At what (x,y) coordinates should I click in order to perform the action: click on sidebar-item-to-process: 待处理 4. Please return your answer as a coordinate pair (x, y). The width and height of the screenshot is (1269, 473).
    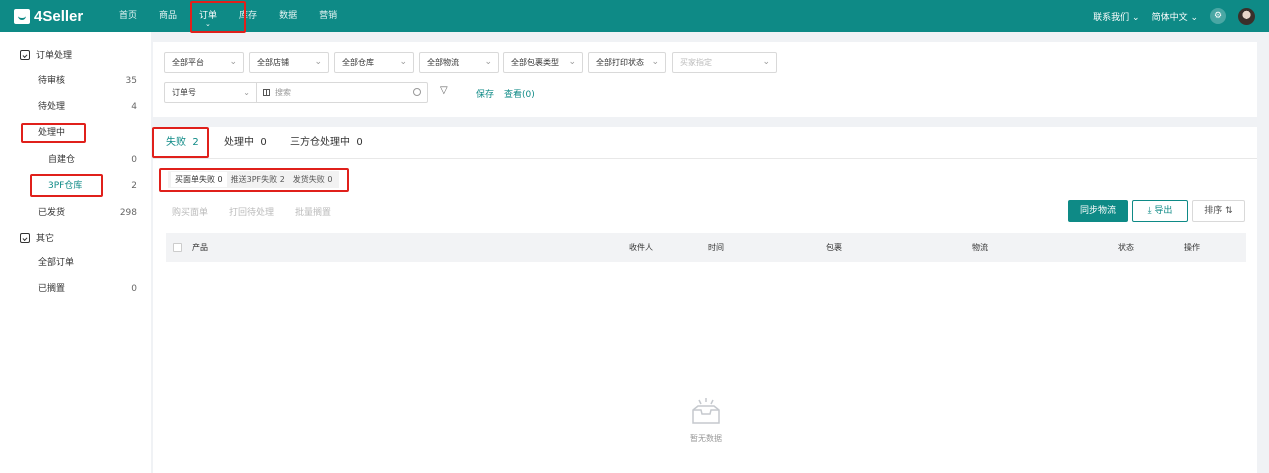
    Looking at the image, I should click on (75, 107).